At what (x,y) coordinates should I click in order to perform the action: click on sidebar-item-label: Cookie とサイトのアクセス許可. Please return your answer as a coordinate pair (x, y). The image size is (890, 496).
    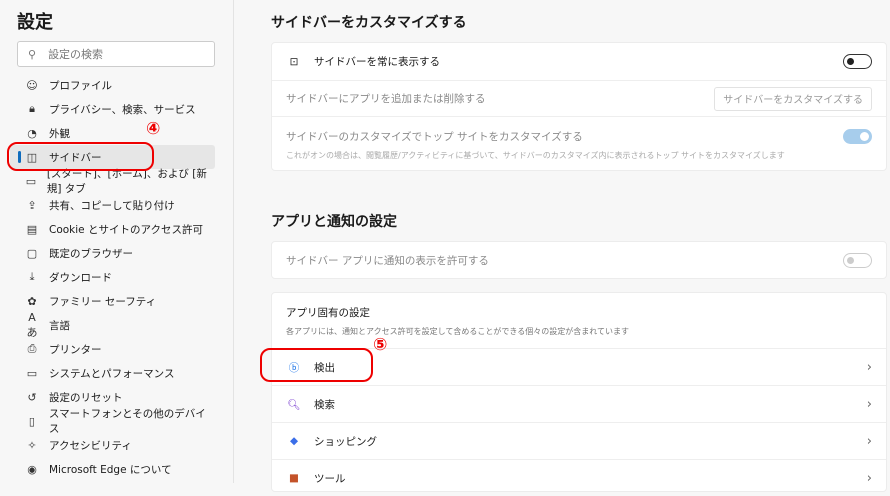
    Looking at the image, I should click on (126, 229).